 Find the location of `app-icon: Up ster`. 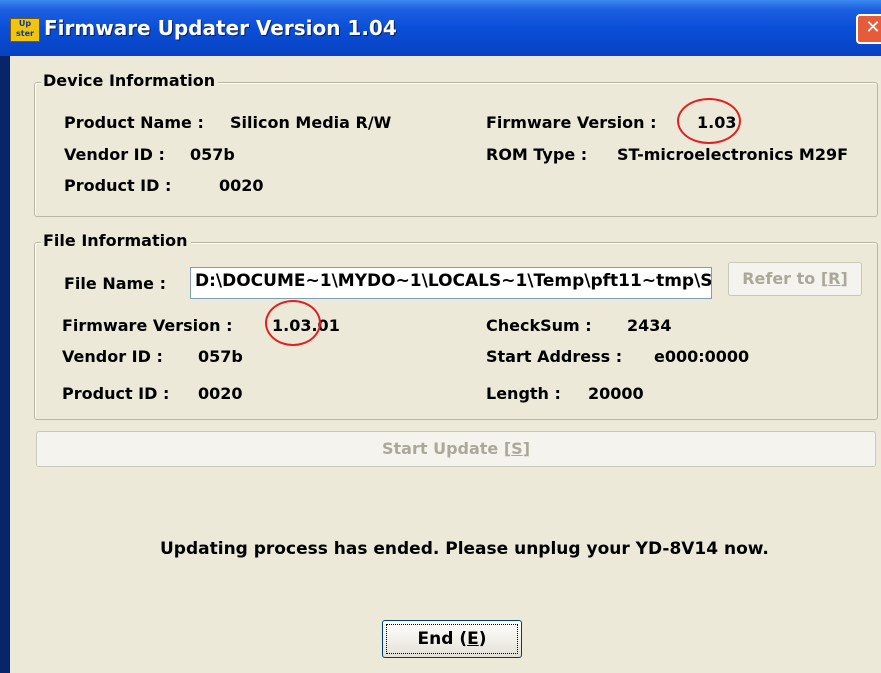

app-icon: Up ster is located at coordinates (25, 30).